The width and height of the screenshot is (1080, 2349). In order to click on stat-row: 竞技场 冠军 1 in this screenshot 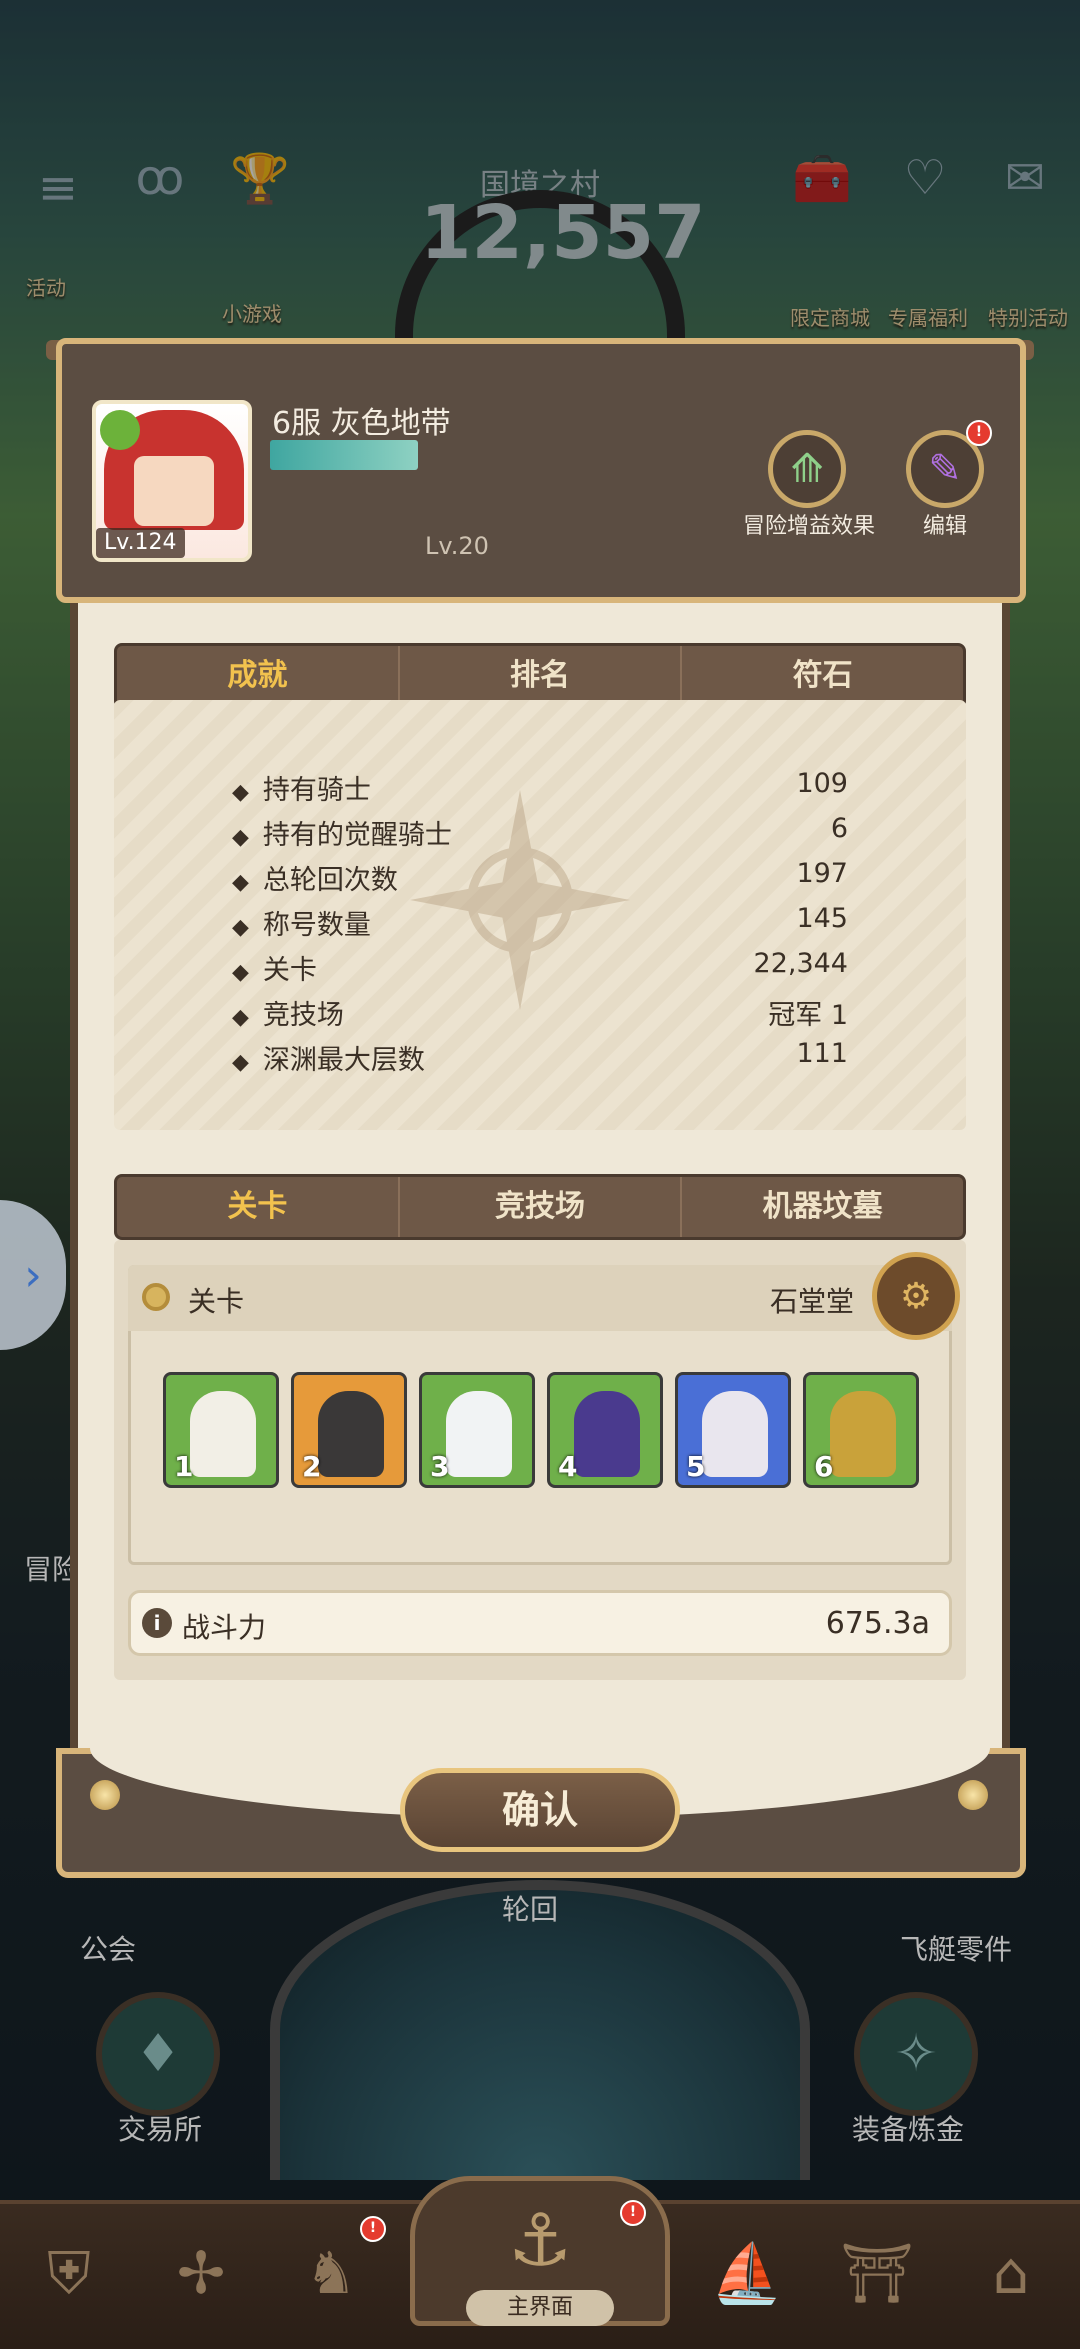, I will do `click(540, 1013)`.